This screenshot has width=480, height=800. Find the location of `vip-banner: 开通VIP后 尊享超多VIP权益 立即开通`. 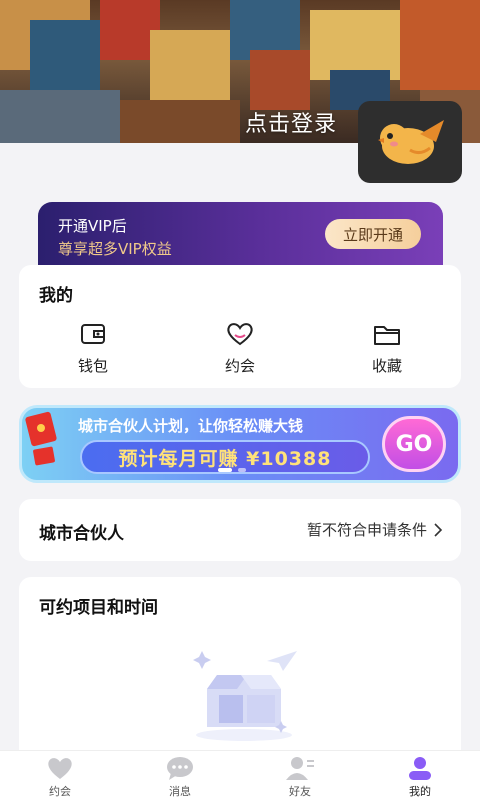

vip-banner: 开通VIP后 尊享超多VIP权益 立即开通 is located at coordinates (240, 238).